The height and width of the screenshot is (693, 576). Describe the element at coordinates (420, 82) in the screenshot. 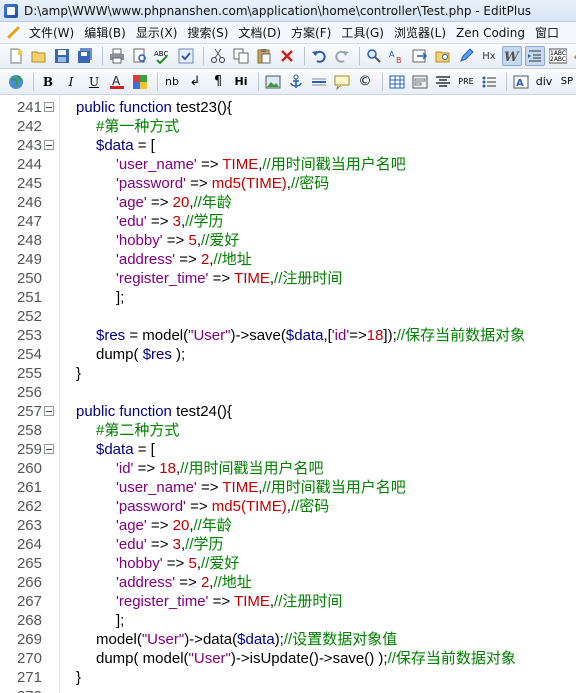

I see `form-icon` at that location.